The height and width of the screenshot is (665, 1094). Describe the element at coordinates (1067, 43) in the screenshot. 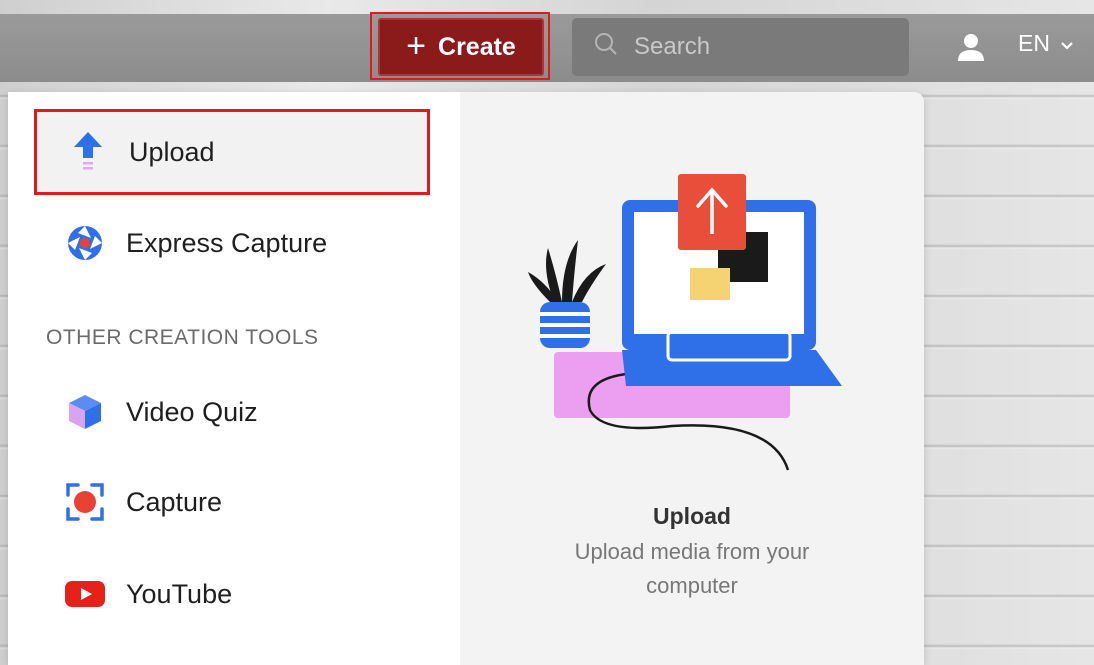

I see `chevron-down-icon` at that location.